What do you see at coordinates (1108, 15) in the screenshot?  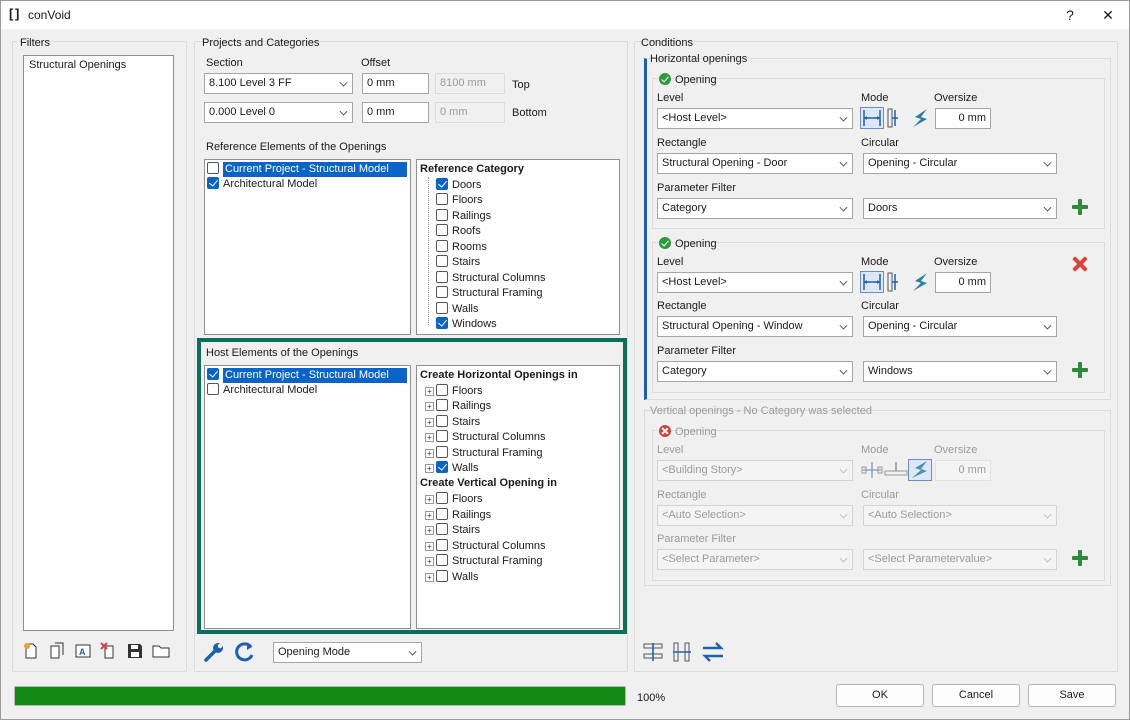 I see `close-button: ✕` at bounding box center [1108, 15].